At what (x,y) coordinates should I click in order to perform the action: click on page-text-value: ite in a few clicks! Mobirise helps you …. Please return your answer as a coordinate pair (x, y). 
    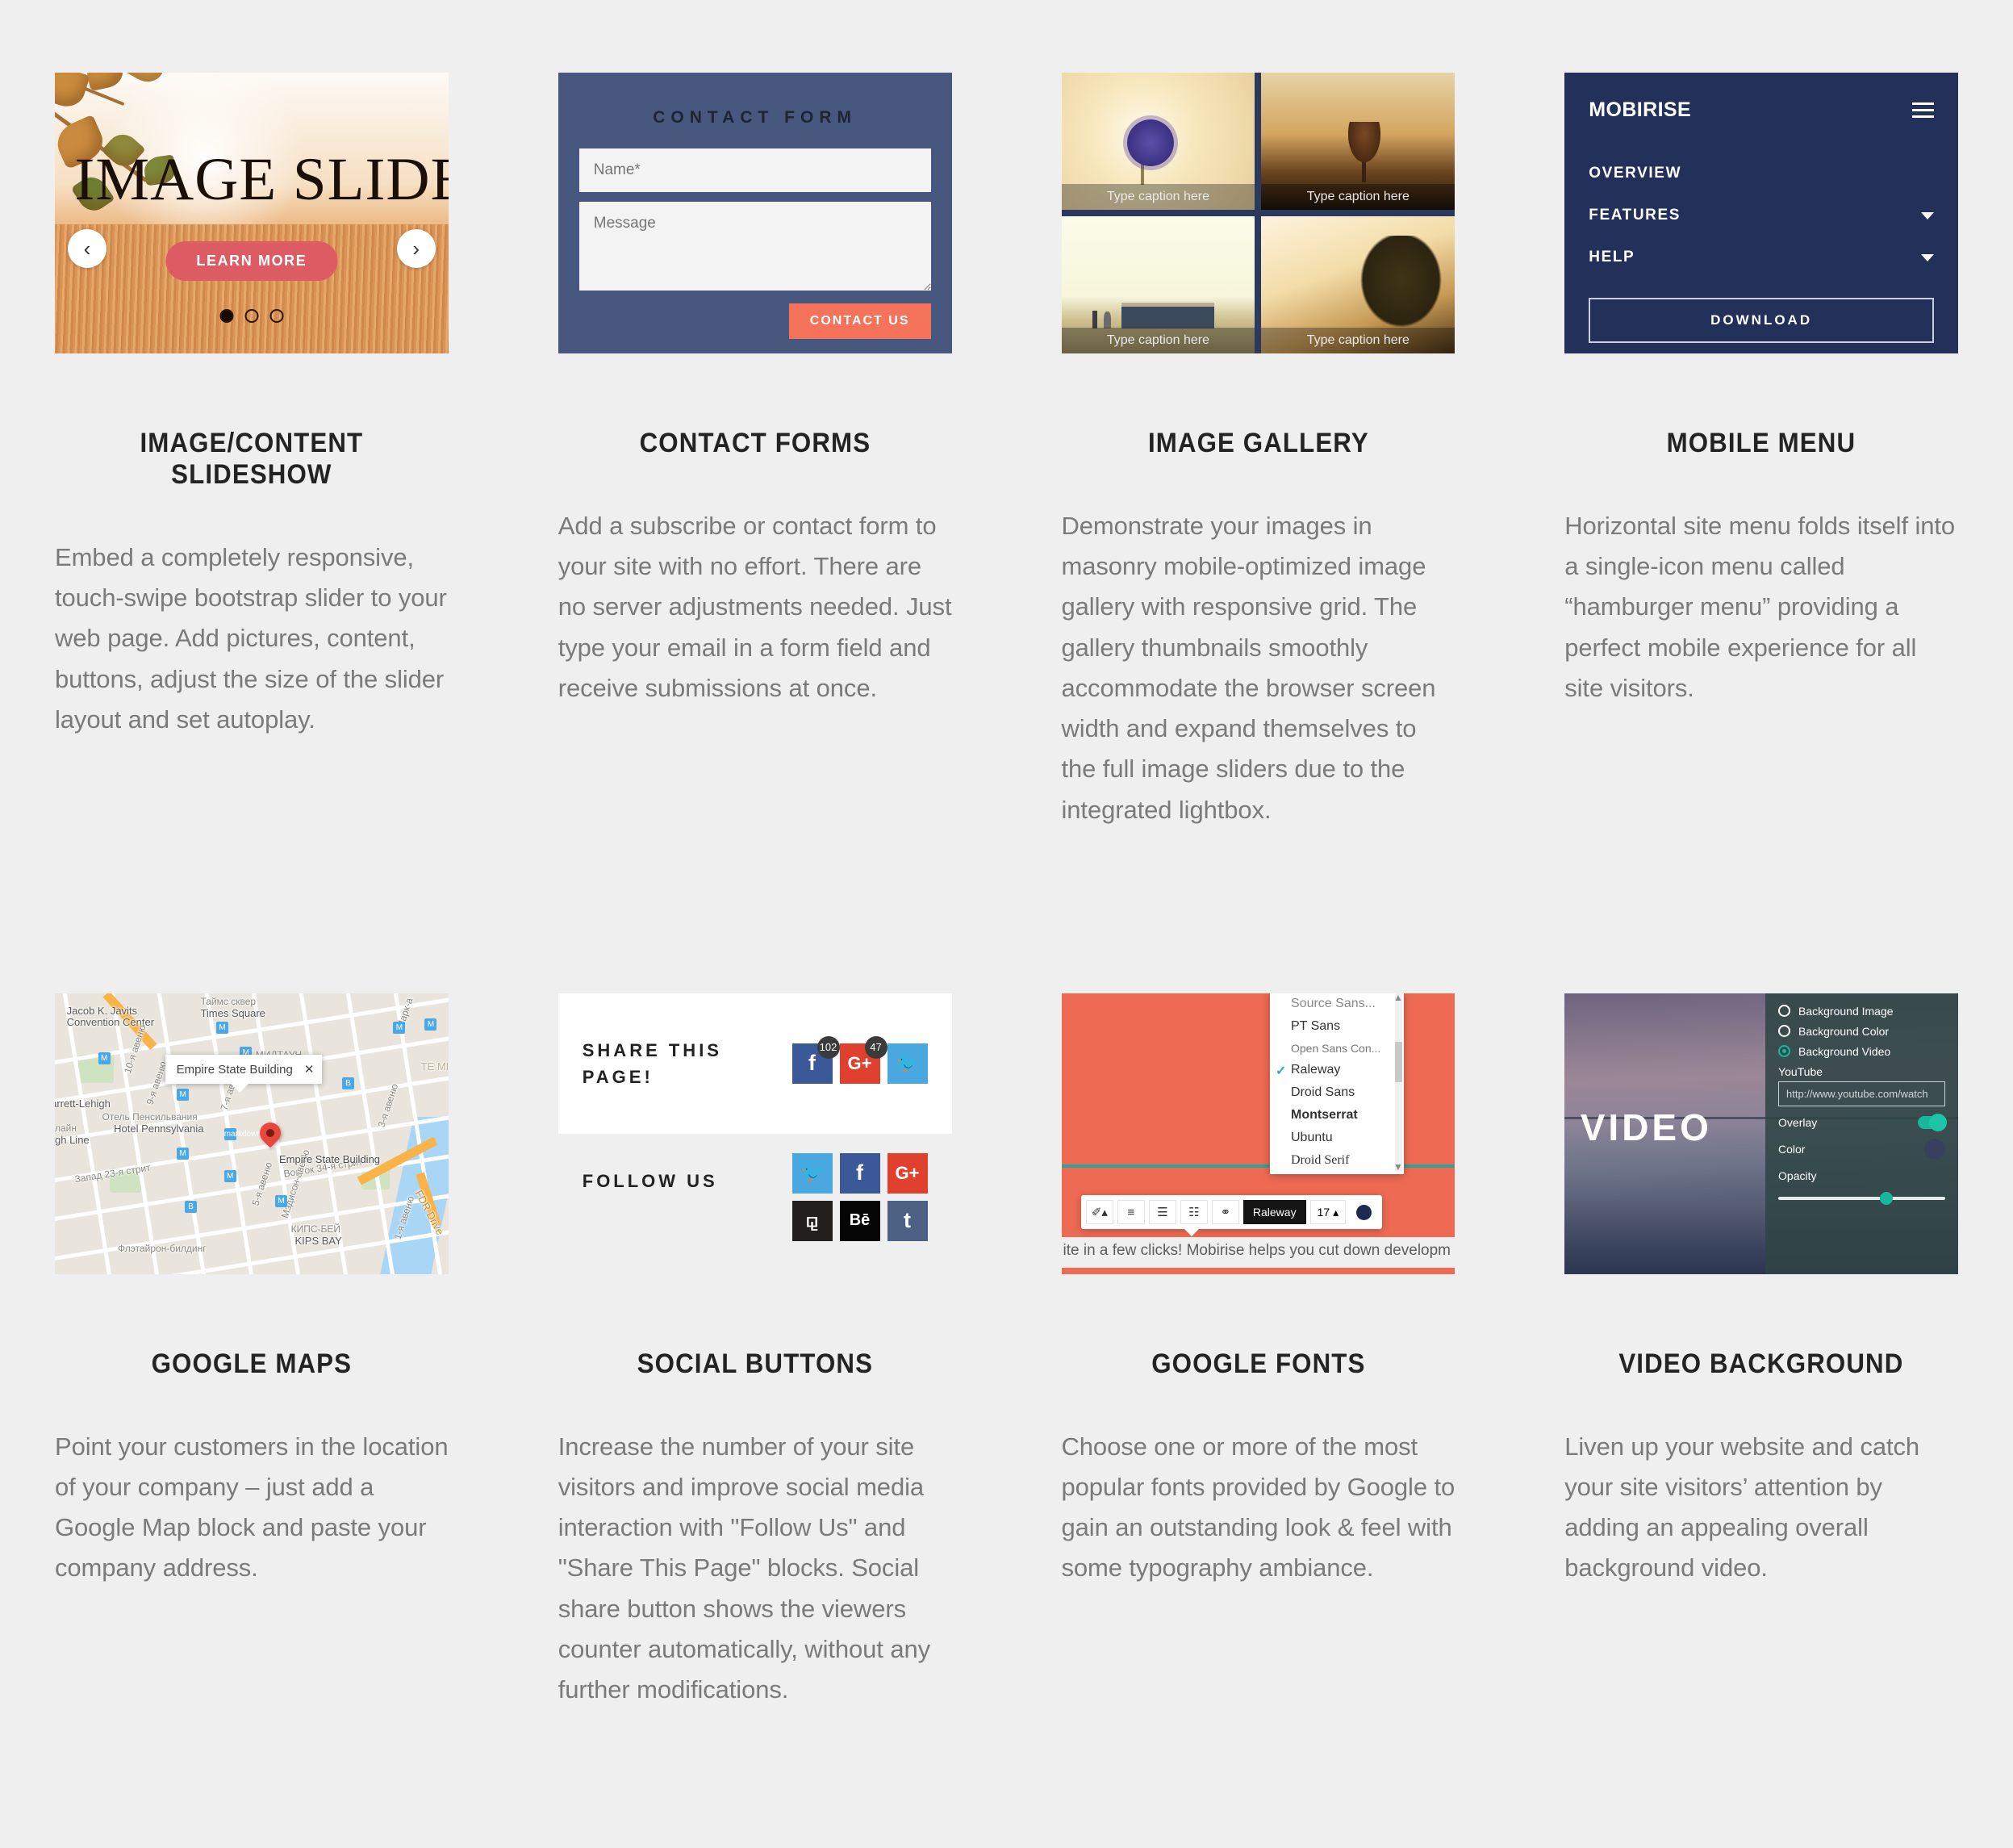
    Looking at the image, I should click on (1257, 1250).